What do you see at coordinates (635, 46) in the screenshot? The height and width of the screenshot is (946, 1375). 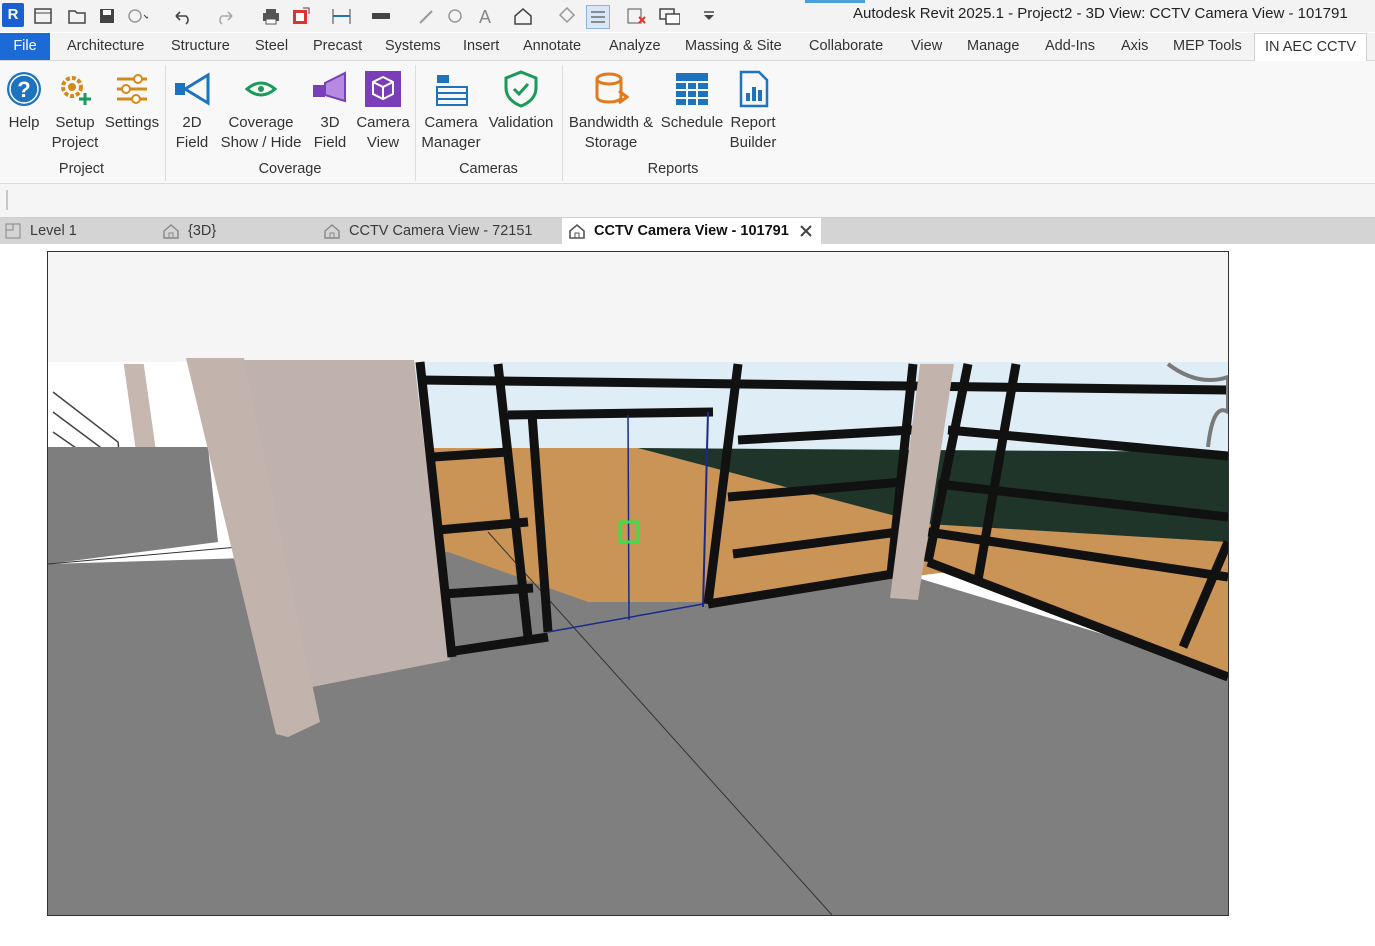 I see `tab-analyze: Analyze` at bounding box center [635, 46].